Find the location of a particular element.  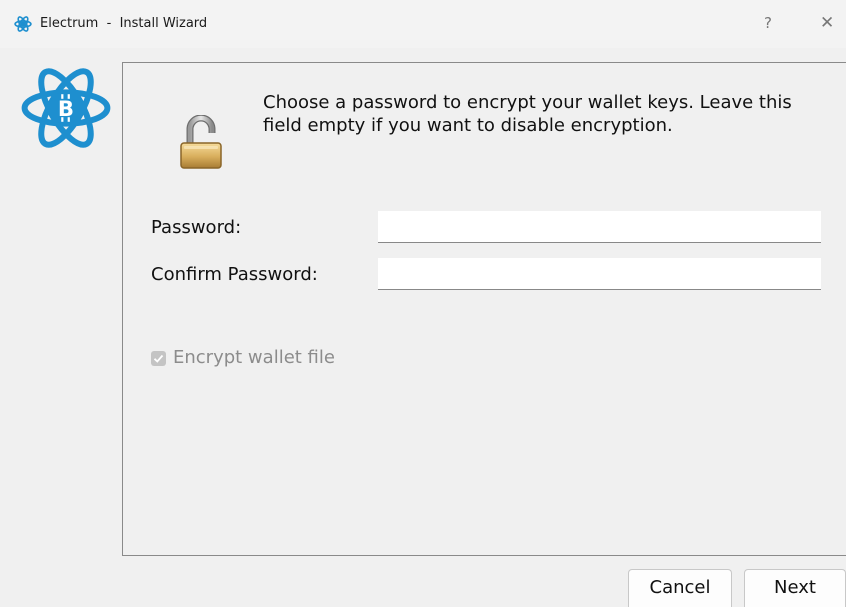

encrypt-wallet-checkbox is located at coordinates (158, 358).